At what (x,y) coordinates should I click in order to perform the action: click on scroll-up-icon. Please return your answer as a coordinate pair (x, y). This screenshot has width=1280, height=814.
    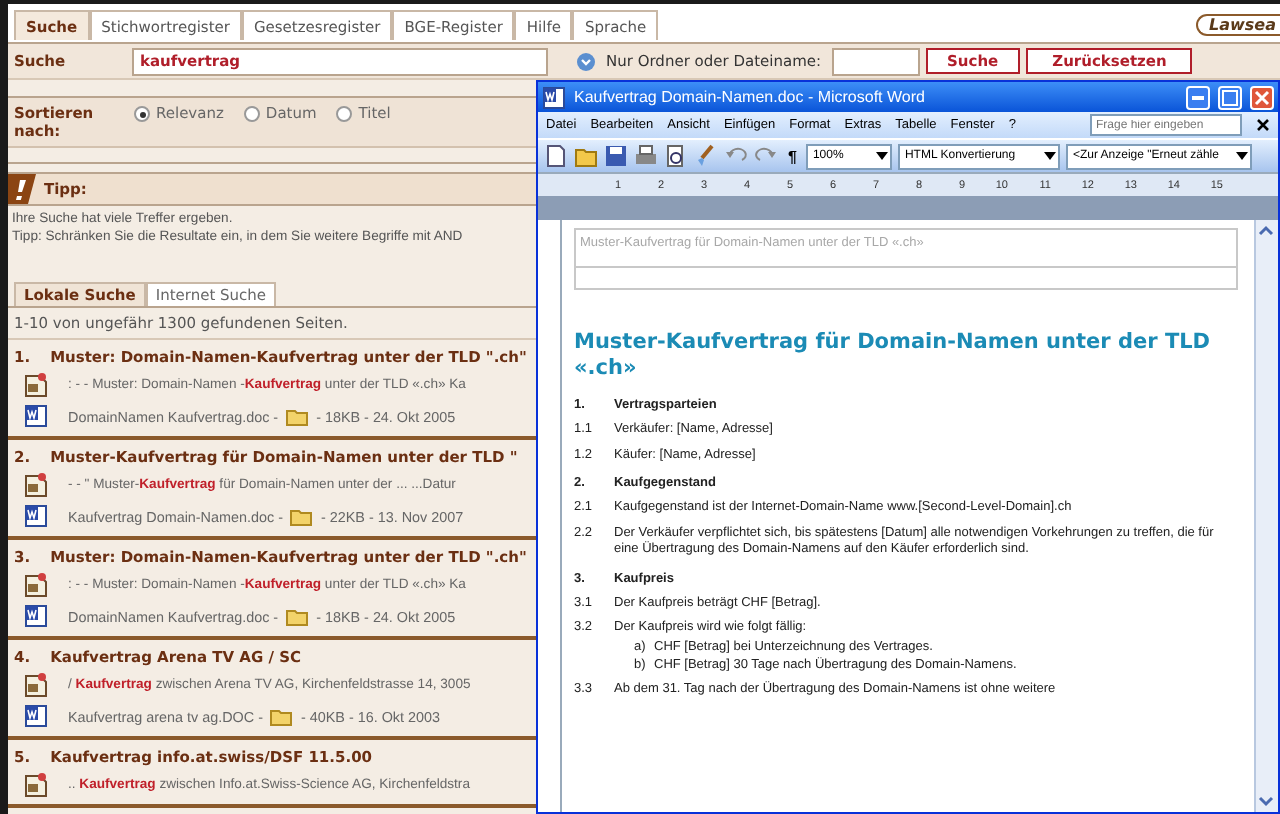
    Looking at the image, I should click on (1266, 230).